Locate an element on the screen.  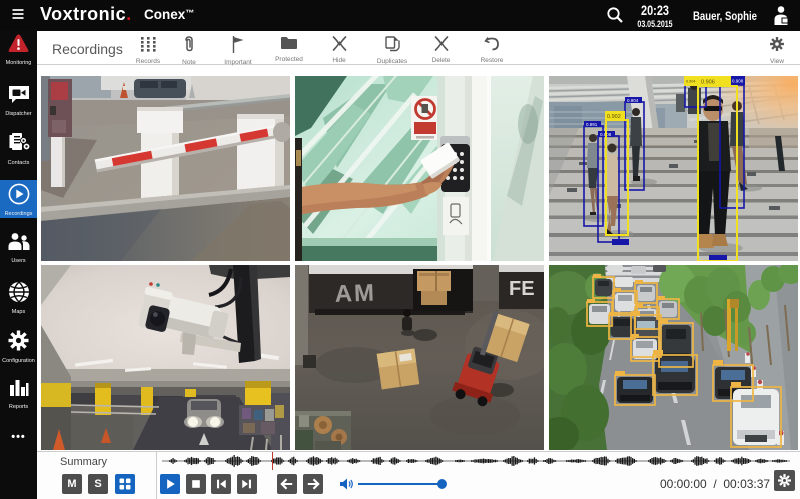
svg-text: 0.902 is located at coordinates (614, 117).